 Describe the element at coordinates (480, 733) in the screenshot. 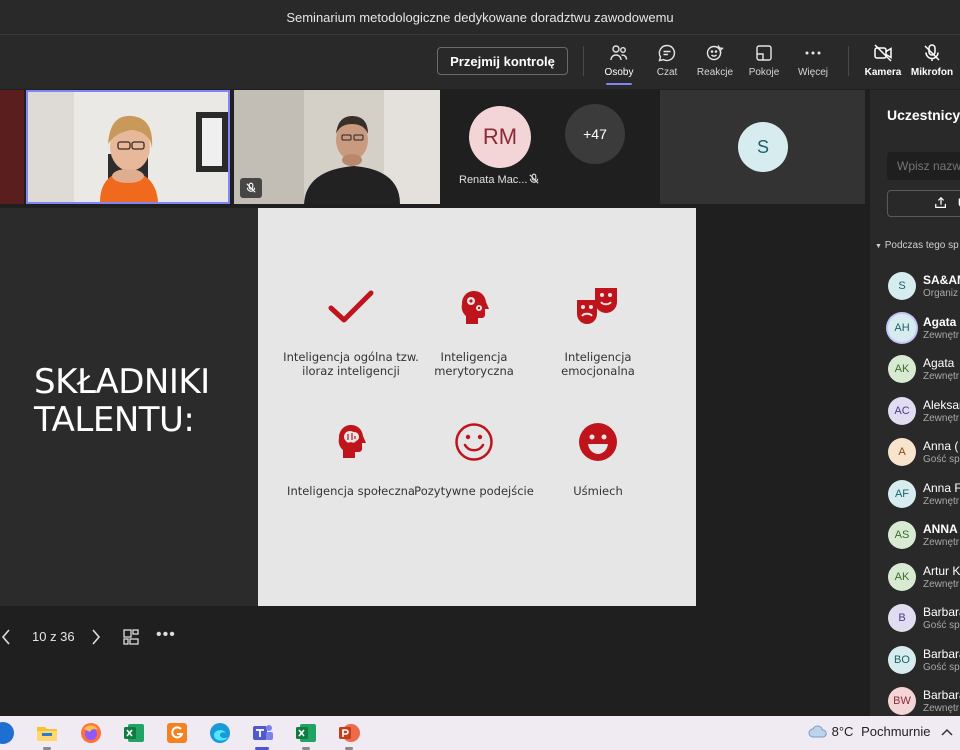

I see `windows-taskbar: 8°C Pochmurnie` at that location.